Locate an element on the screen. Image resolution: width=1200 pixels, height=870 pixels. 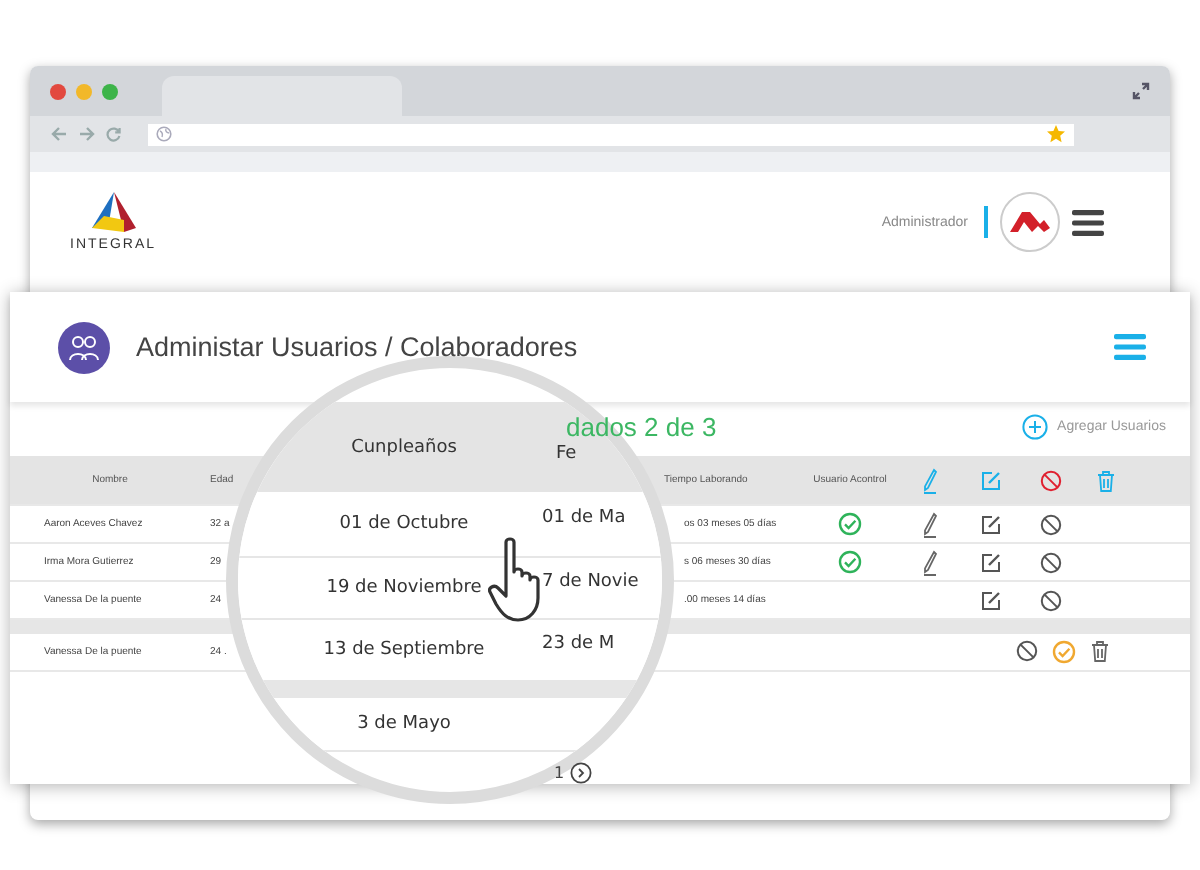
close-dot is located at coordinates (58, 91).